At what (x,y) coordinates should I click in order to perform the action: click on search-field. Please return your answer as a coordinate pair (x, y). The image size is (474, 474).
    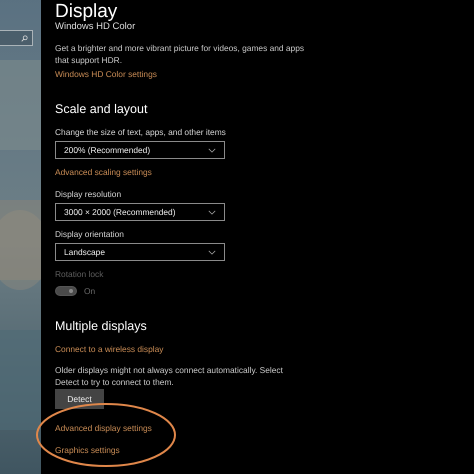
    Looking at the image, I should click on (16, 38).